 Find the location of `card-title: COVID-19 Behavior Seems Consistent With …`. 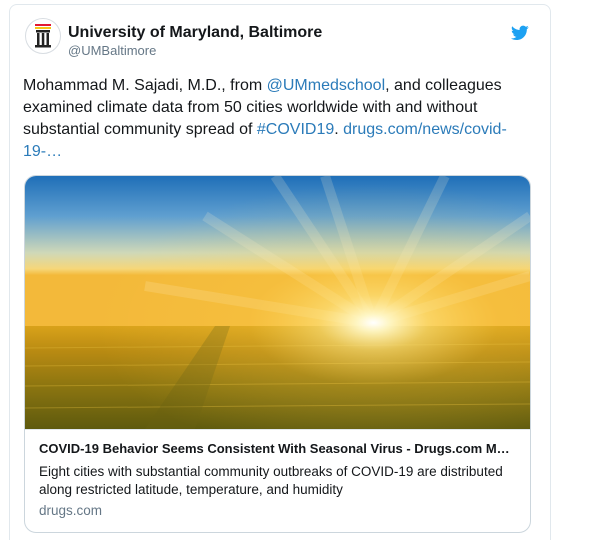

card-title: COVID-19 Behavior Seems Consistent With … is located at coordinates (277, 448).